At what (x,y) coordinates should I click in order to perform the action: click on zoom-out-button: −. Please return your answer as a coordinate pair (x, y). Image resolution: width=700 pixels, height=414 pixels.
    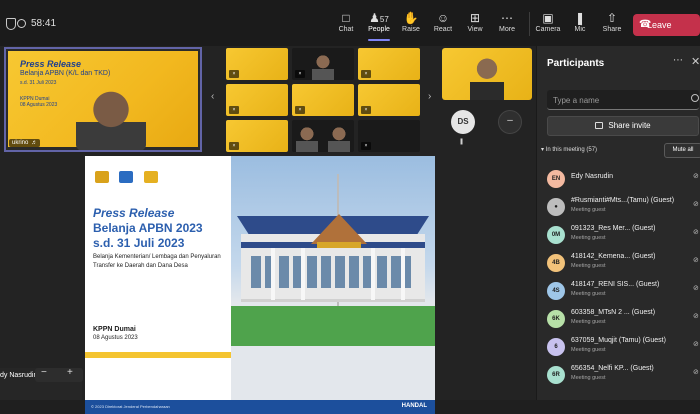
    Looking at the image, I should click on (44, 372).